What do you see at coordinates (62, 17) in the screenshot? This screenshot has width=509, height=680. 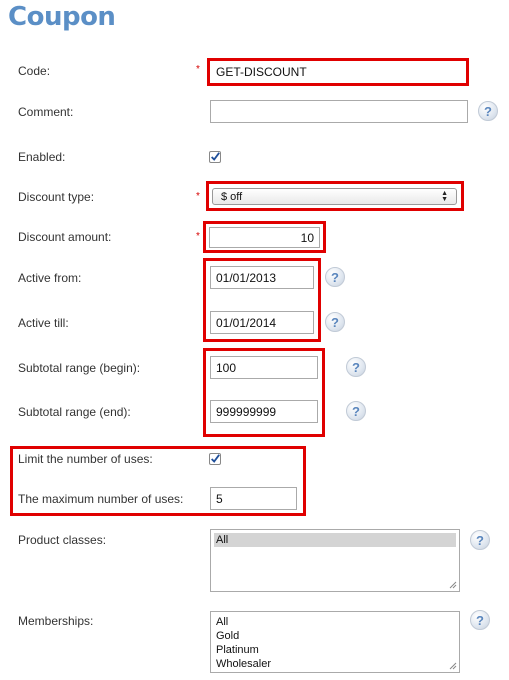 I see `page-title: Coupon` at bounding box center [62, 17].